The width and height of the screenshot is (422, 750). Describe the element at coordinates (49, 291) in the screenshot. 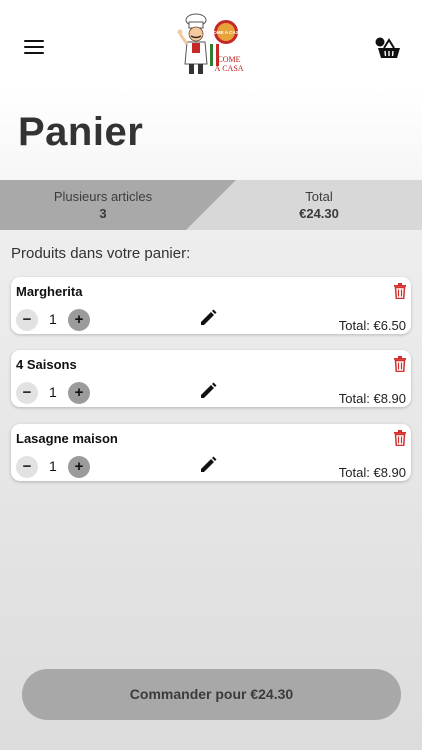

I see `cart-item-name: Margherita` at that location.